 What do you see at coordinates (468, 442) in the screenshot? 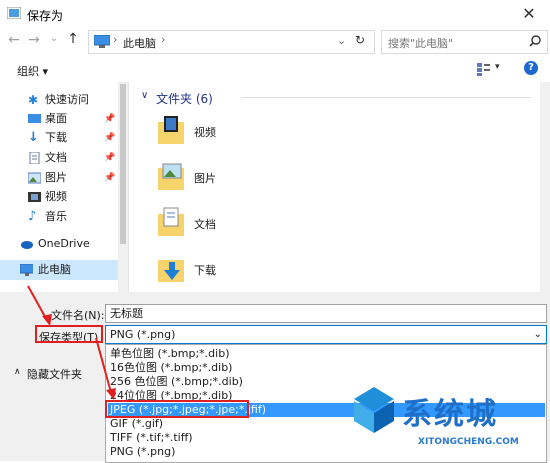
I see `watermark-url: XITONGCHENG.COM` at bounding box center [468, 442].